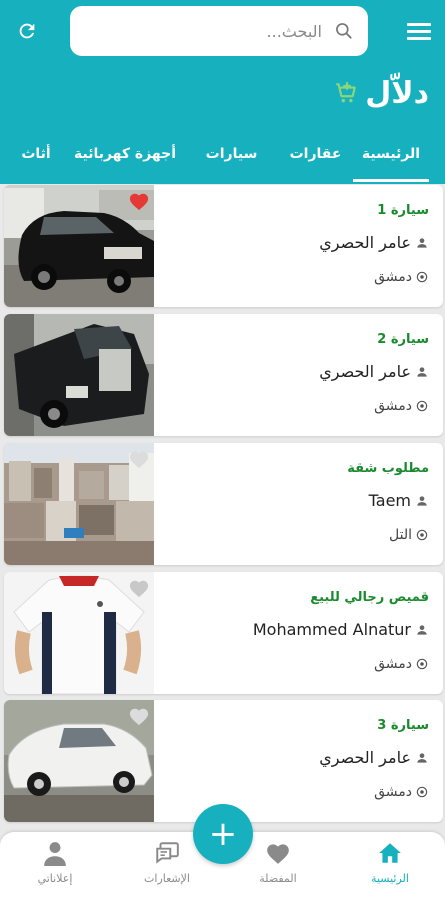 The width and height of the screenshot is (445, 900). Describe the element at coordinates (419, 31) in the screenshot. I see `menu-button` at that location.